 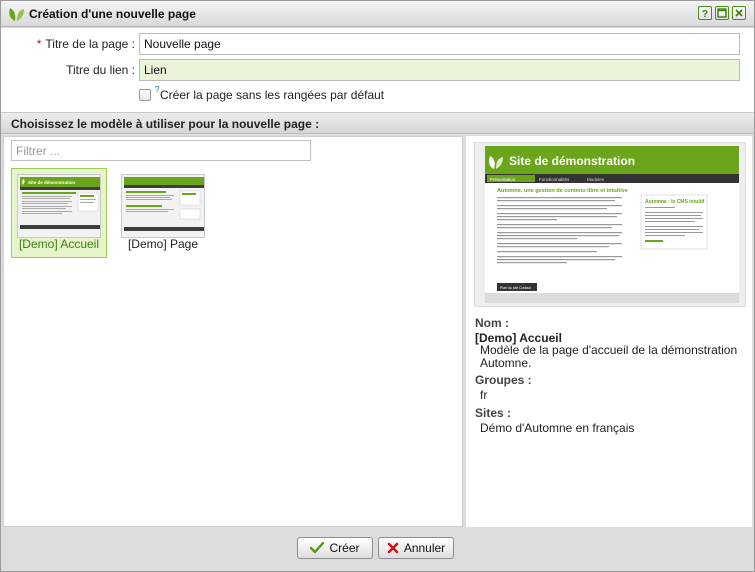 What do you see at coordinates (509, 288) in the screenshot?
I see `preview-footer-link: Plan du site` at bounding box center [509, 288].